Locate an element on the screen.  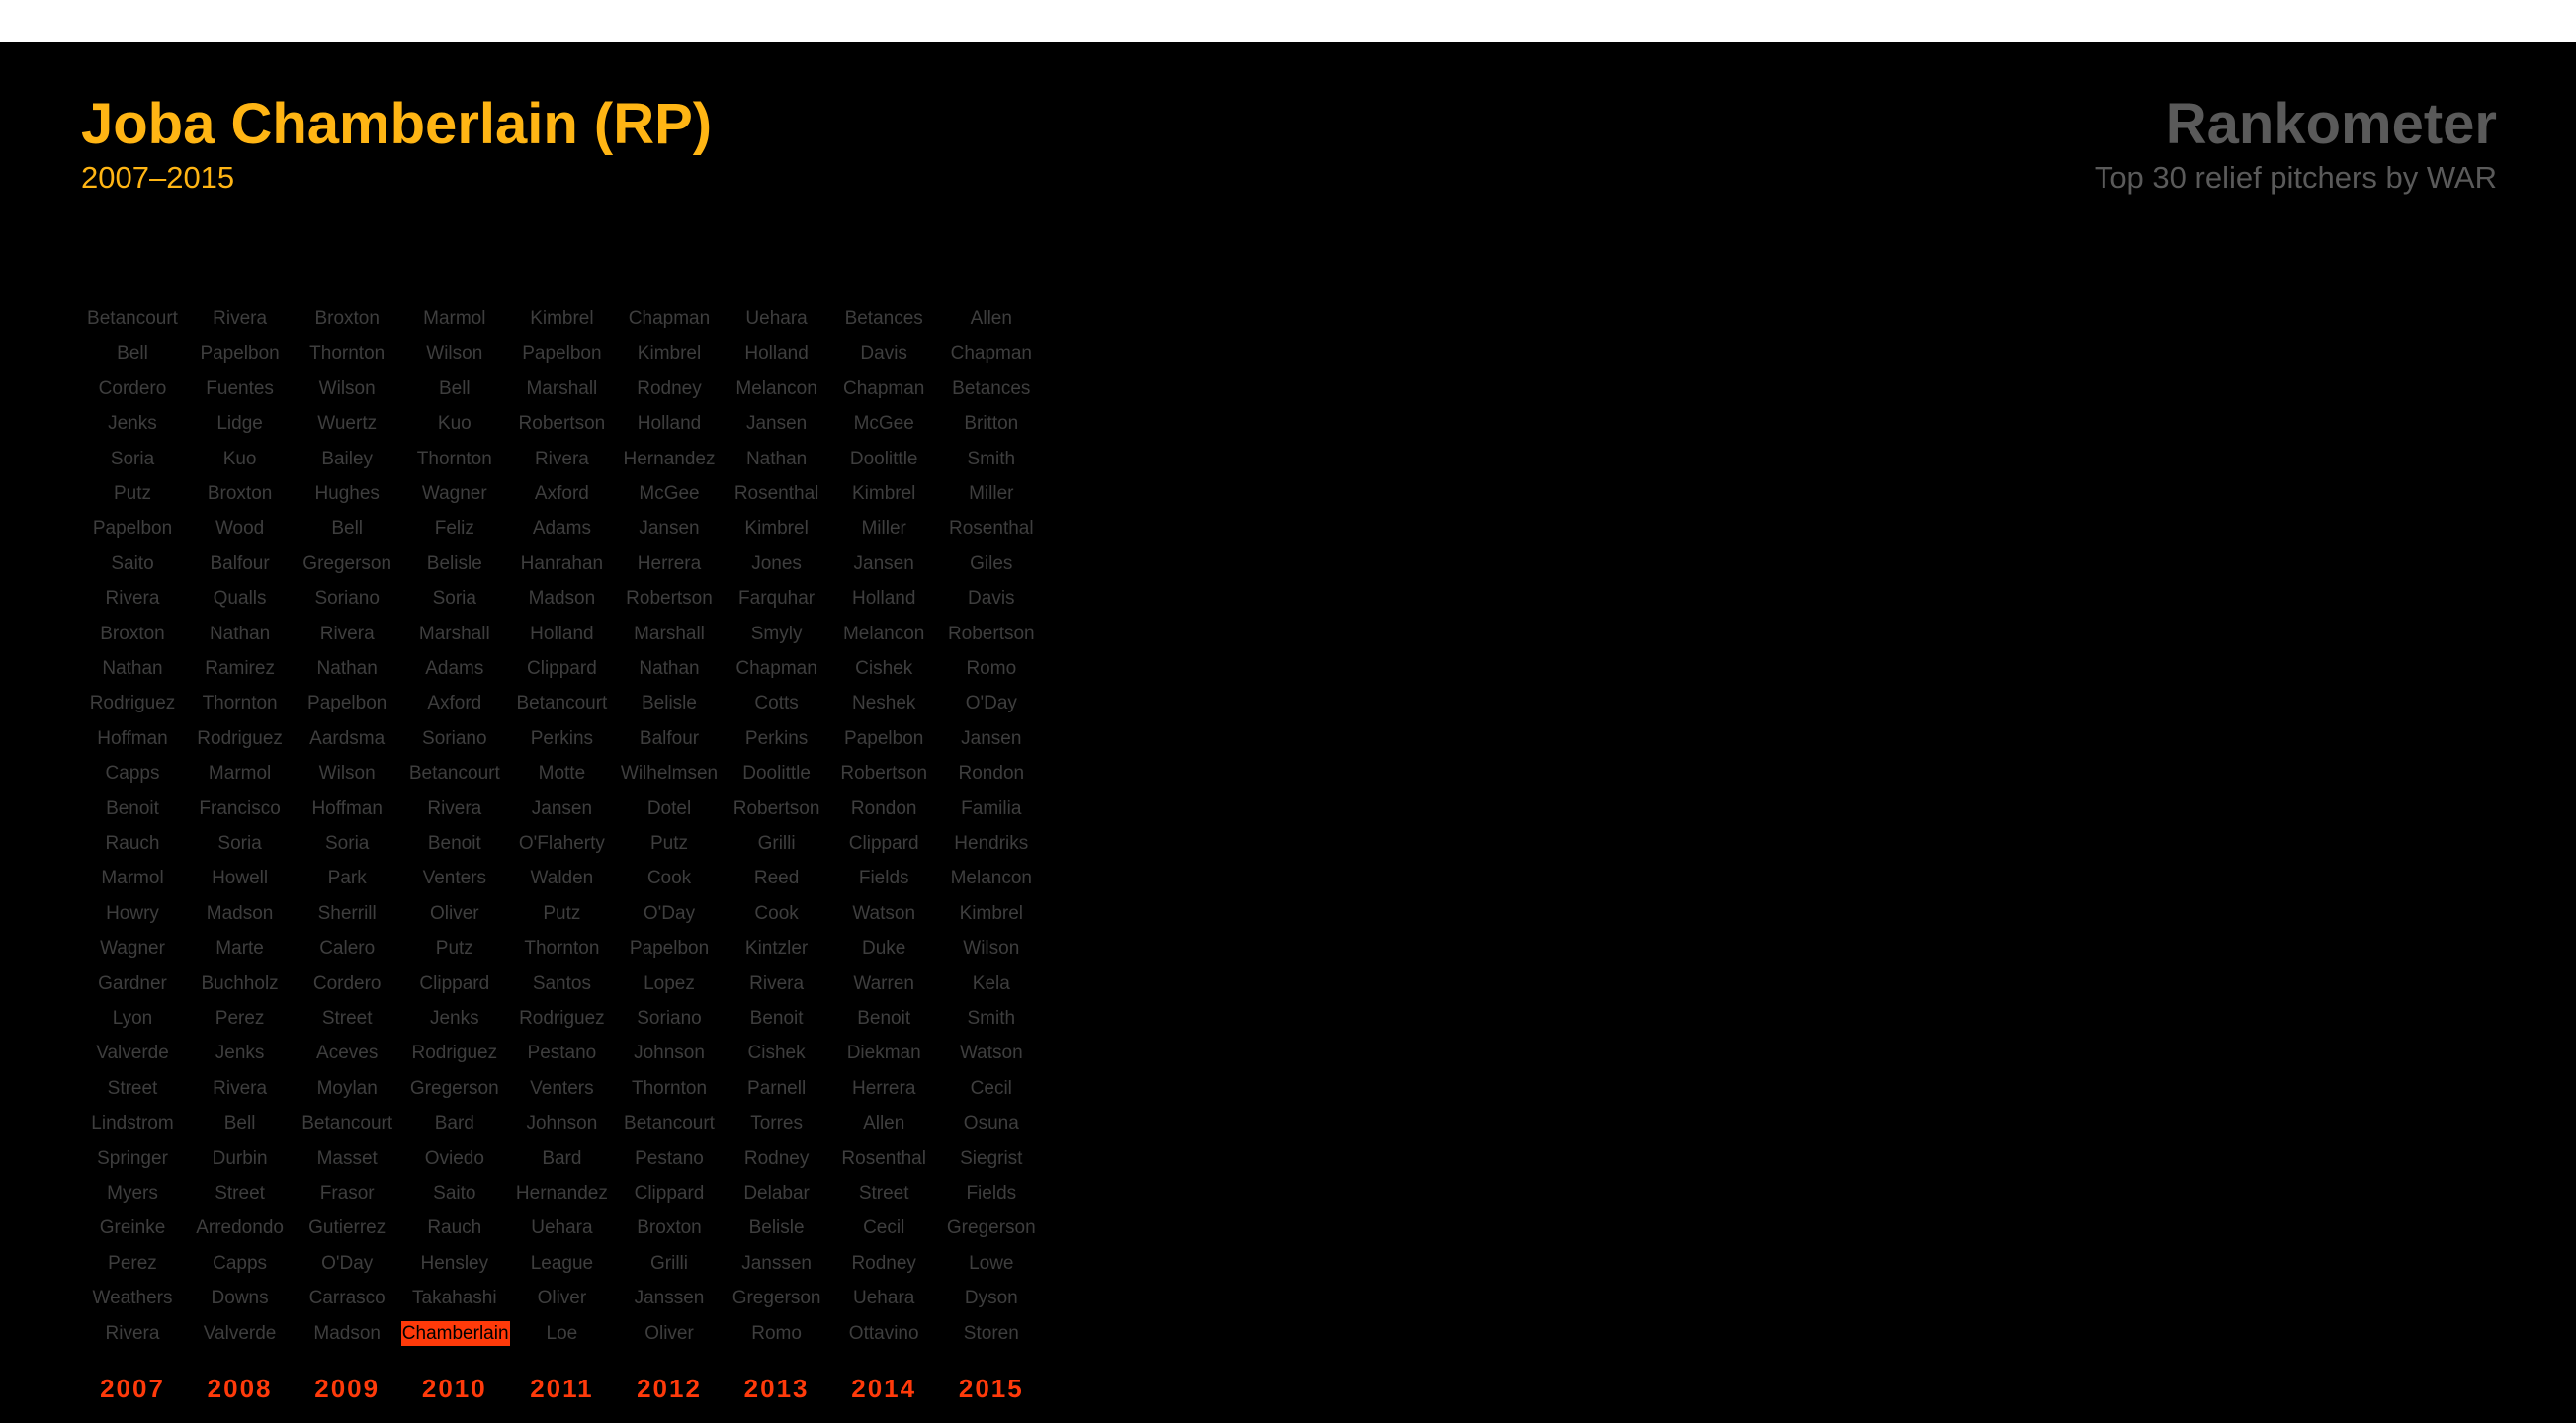
rank-cell: Oliver is located at coordinates (562, 1298).